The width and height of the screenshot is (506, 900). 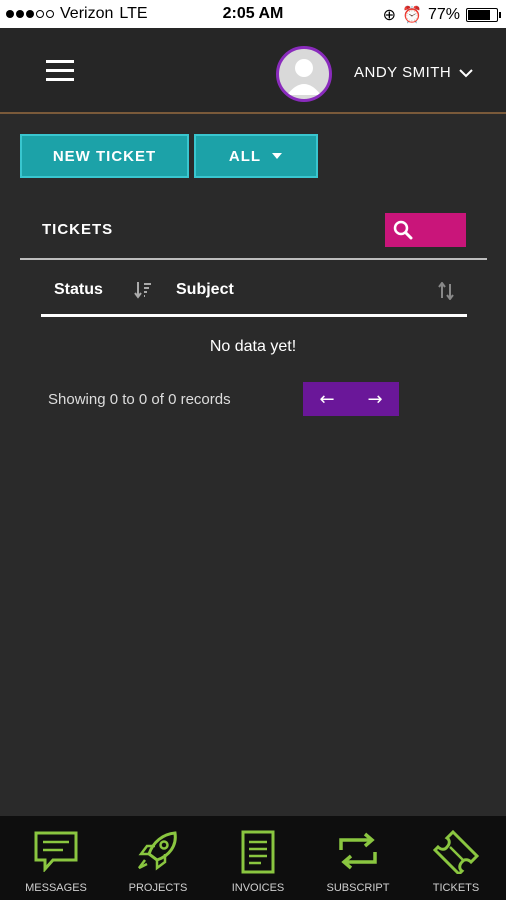 What do you see at coordinates (403, 230) in the screenshot?
I see `search-icon` at bounding box center [403, 230].